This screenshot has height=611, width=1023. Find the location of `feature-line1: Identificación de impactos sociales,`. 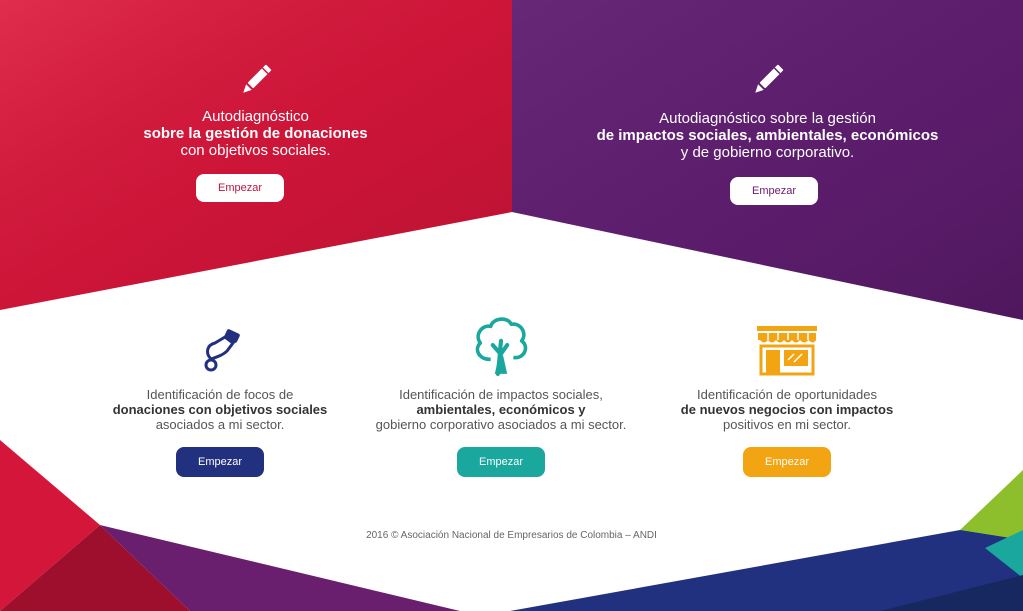

feature-line1: Identificación de impactos sociales, is located at coordinates (501, 394).